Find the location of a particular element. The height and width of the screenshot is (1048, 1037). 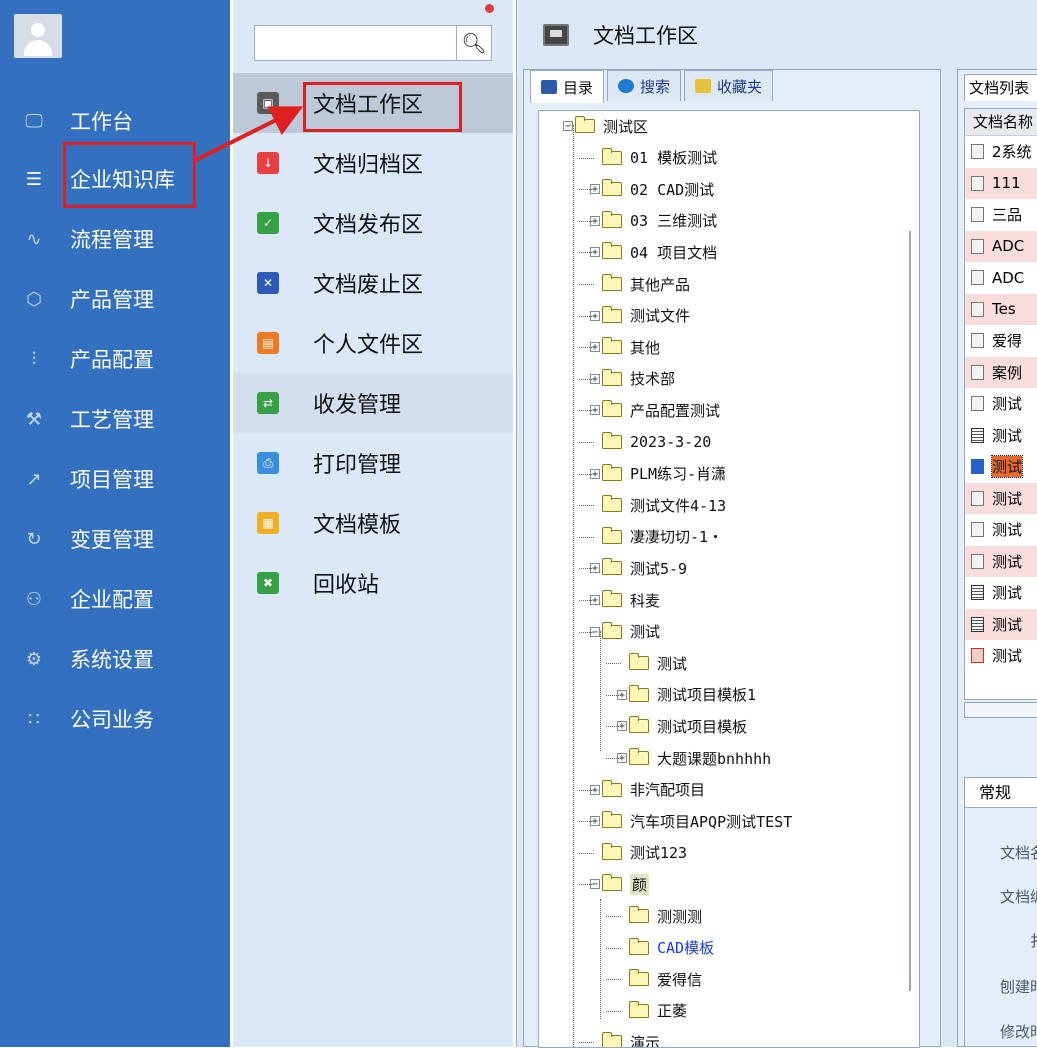

tree-node: 2023-3-20 is located at coordinates (650, 442).